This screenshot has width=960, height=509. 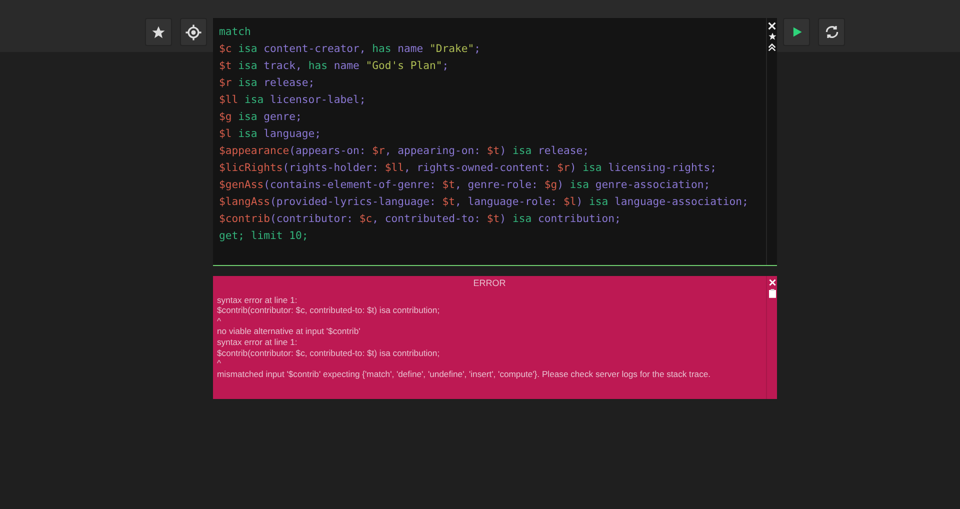 I want to click on error-title: ERROR, so click(x=489, y=283).